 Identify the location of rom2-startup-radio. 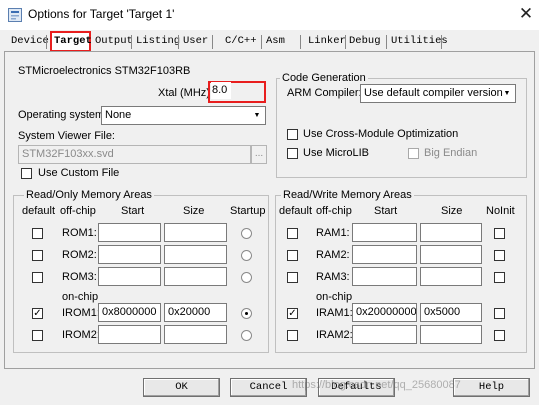
(246, 255).